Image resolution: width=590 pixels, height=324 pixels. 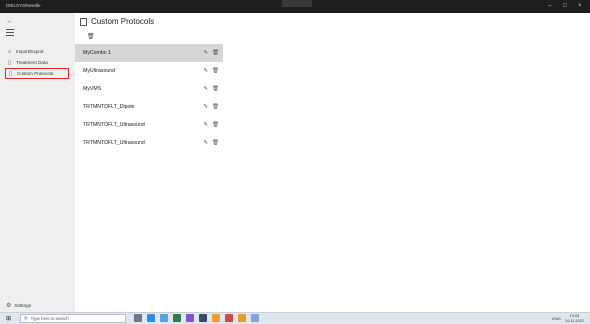 I want to click on list-item: MyCombo 1 ✎ 🗑, so click(x=149, y=53).